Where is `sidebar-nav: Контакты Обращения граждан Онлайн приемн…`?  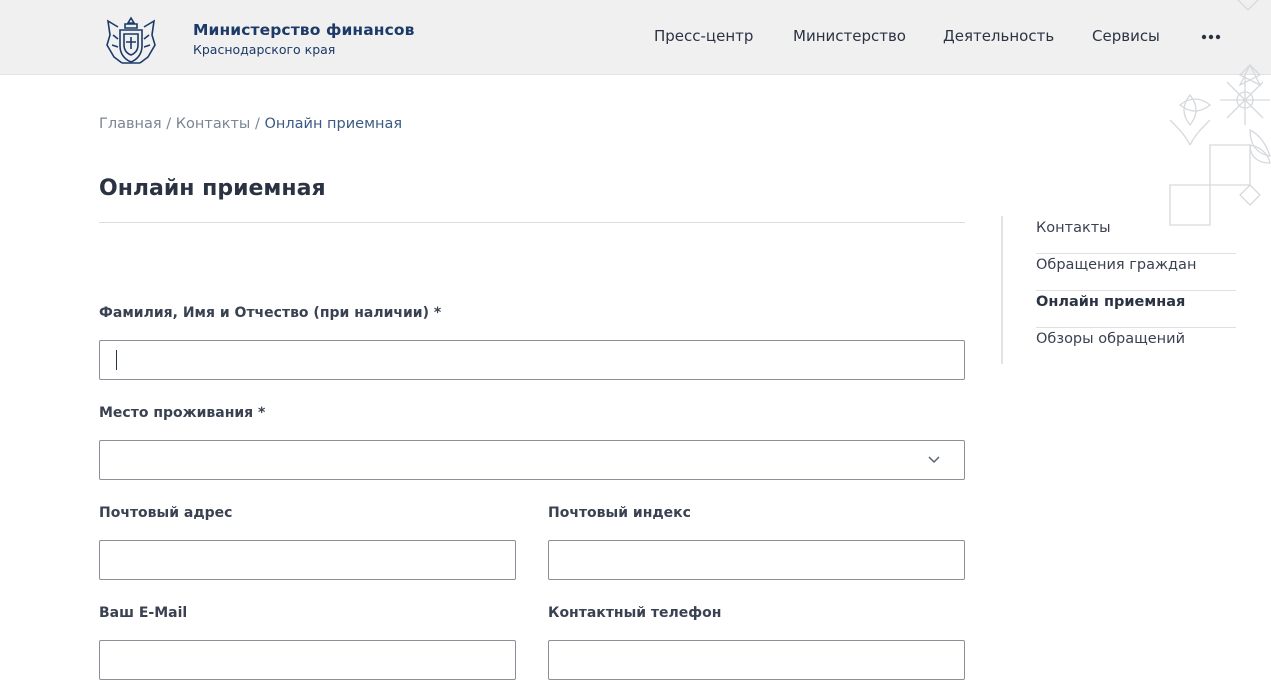
sidebar-nav: Контакты Обращения граждан Онлайн приемн… is located at coordinates (1119, 290).